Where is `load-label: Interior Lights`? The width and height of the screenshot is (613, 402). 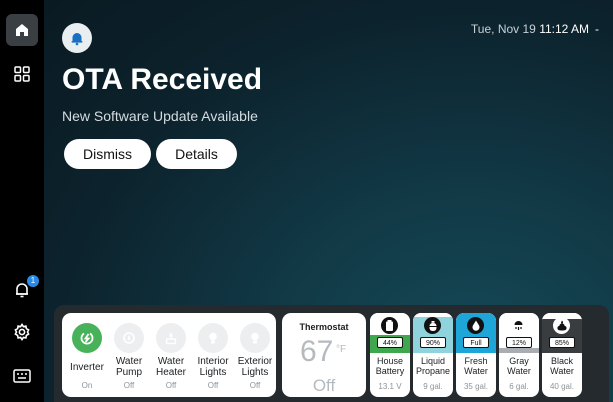
load-label: Interior Lights is located at coordinates (213, 367).